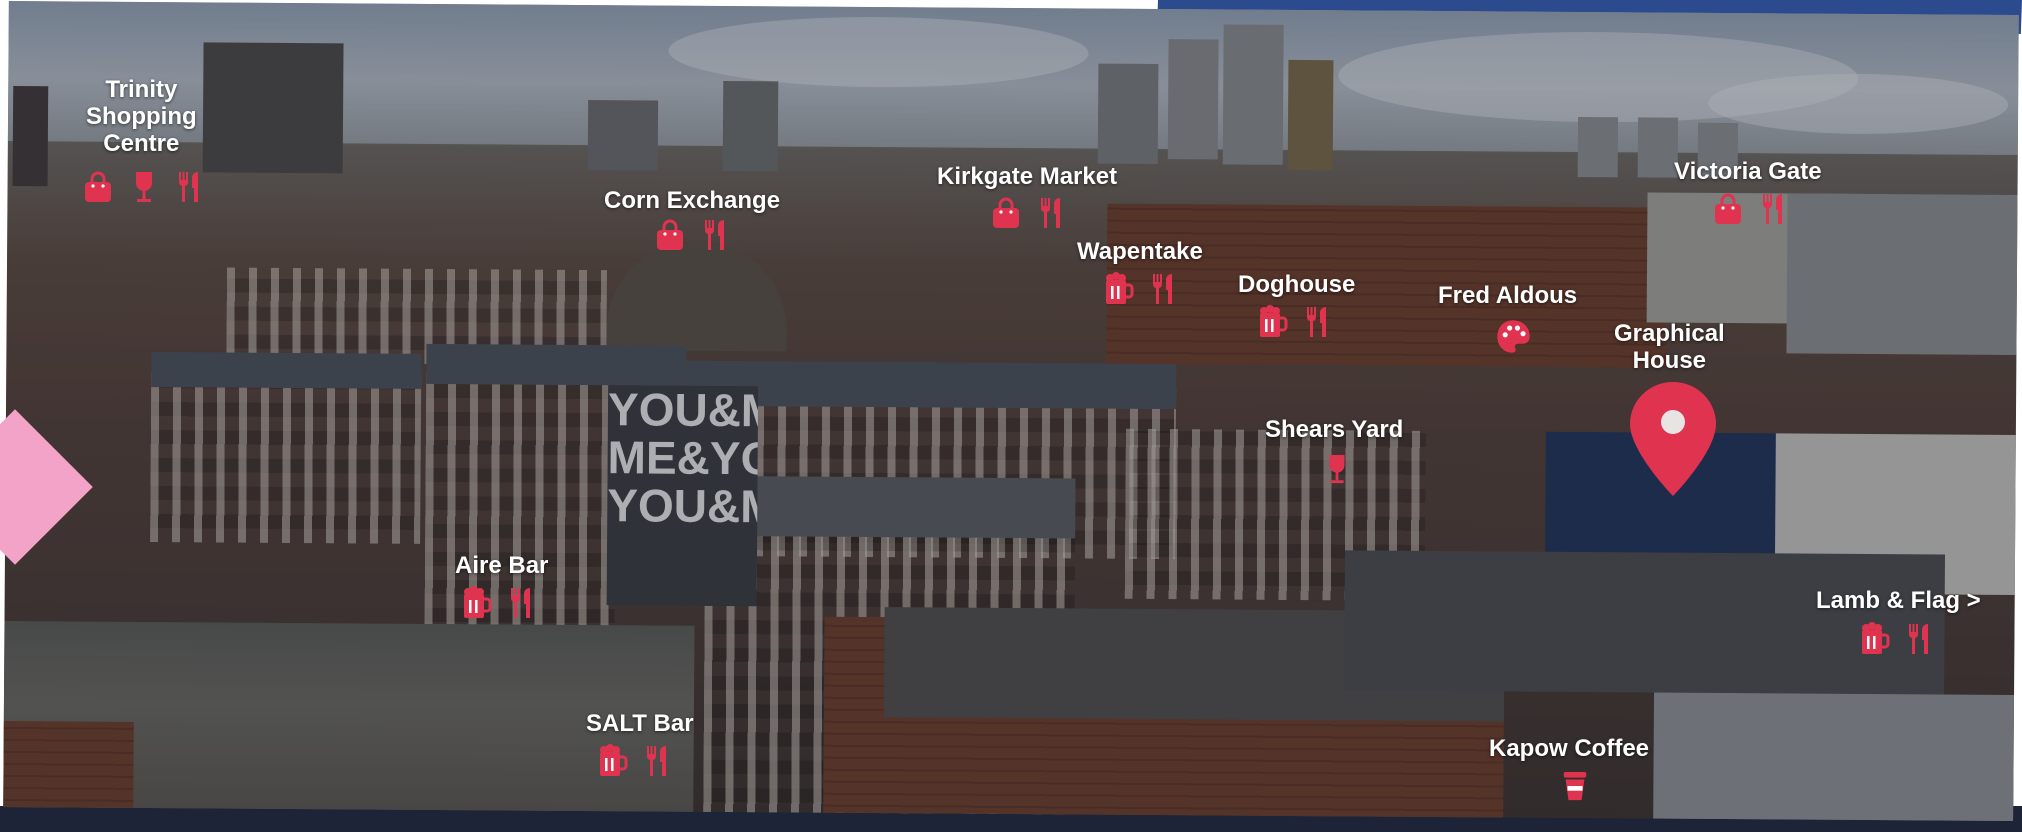  I want to click on label-line: Corn Exchange, so click(692, 200).